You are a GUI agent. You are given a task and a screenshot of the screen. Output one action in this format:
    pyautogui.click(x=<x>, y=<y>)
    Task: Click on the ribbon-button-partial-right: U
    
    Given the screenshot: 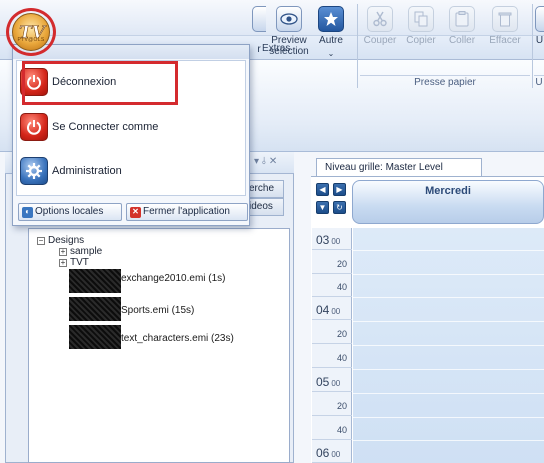 What is the action you would take?
    pyautogui.click(x=539, y=26)
    